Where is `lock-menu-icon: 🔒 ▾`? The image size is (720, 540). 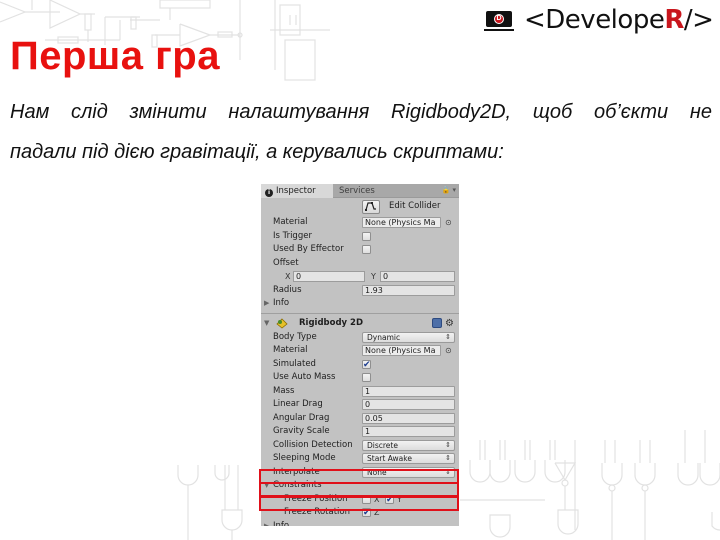 lock-menu-icon: 🔒 ▾ is located at coordinates (449, 190).